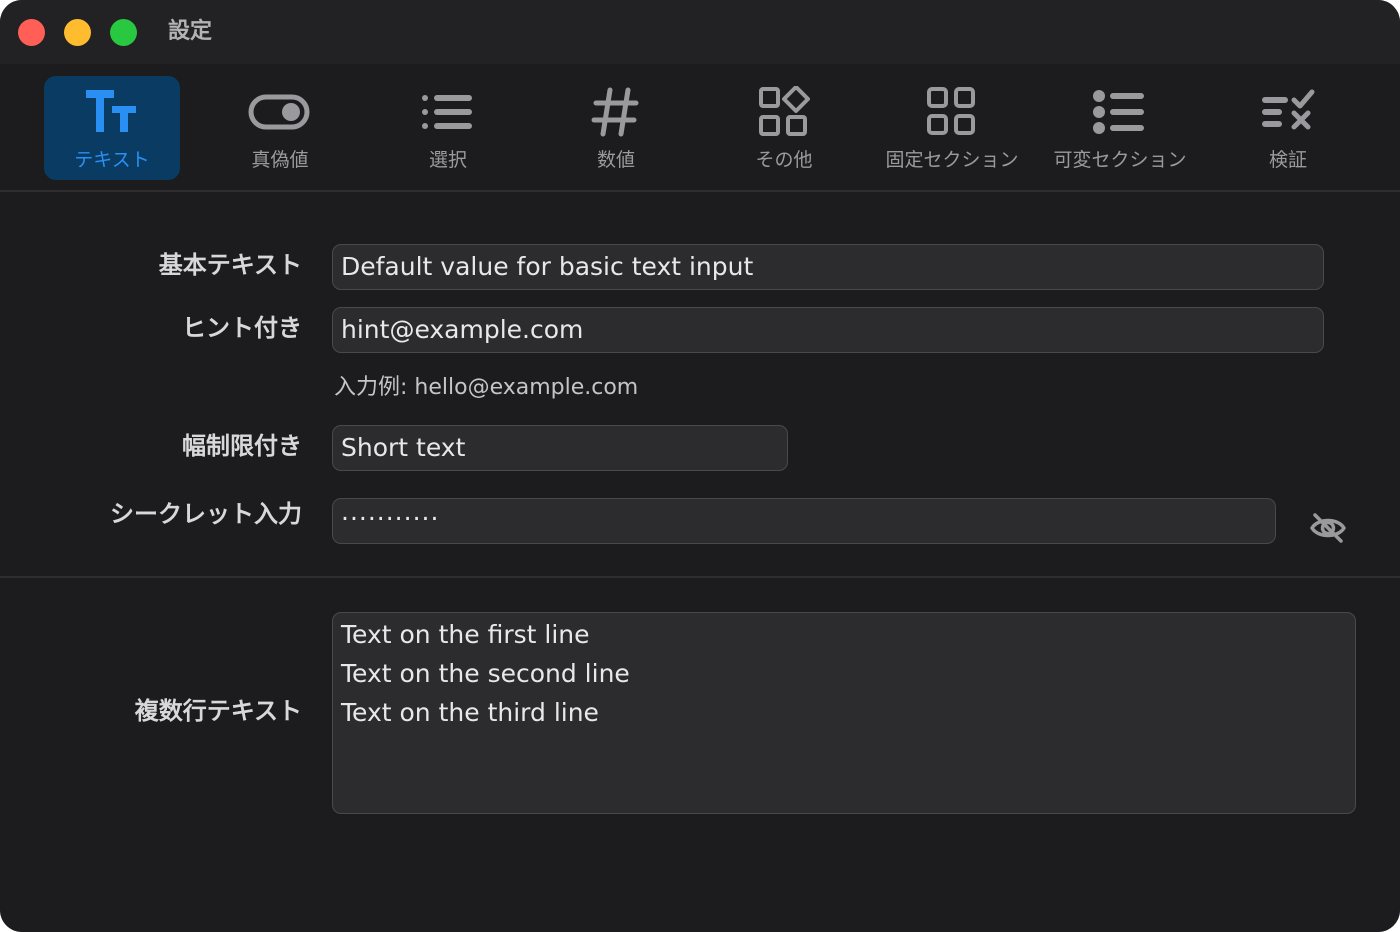 The width and height of the screenshot is (1400, 932). I want to click on tab-validation: 検証, so click(1288, 128).